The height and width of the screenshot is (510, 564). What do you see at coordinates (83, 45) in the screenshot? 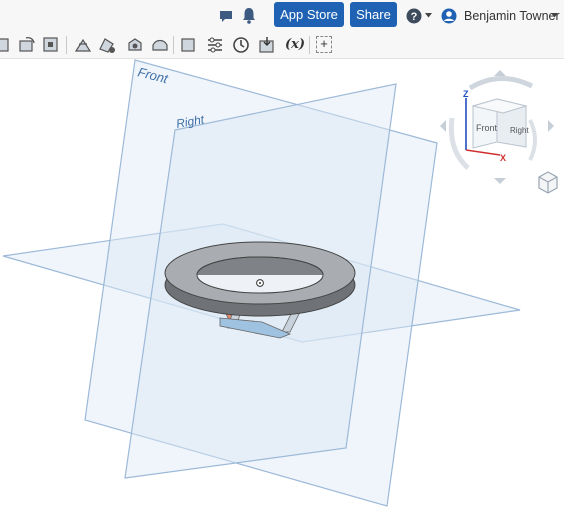
I see `fillet-icon` at bounding box center [83, 45].